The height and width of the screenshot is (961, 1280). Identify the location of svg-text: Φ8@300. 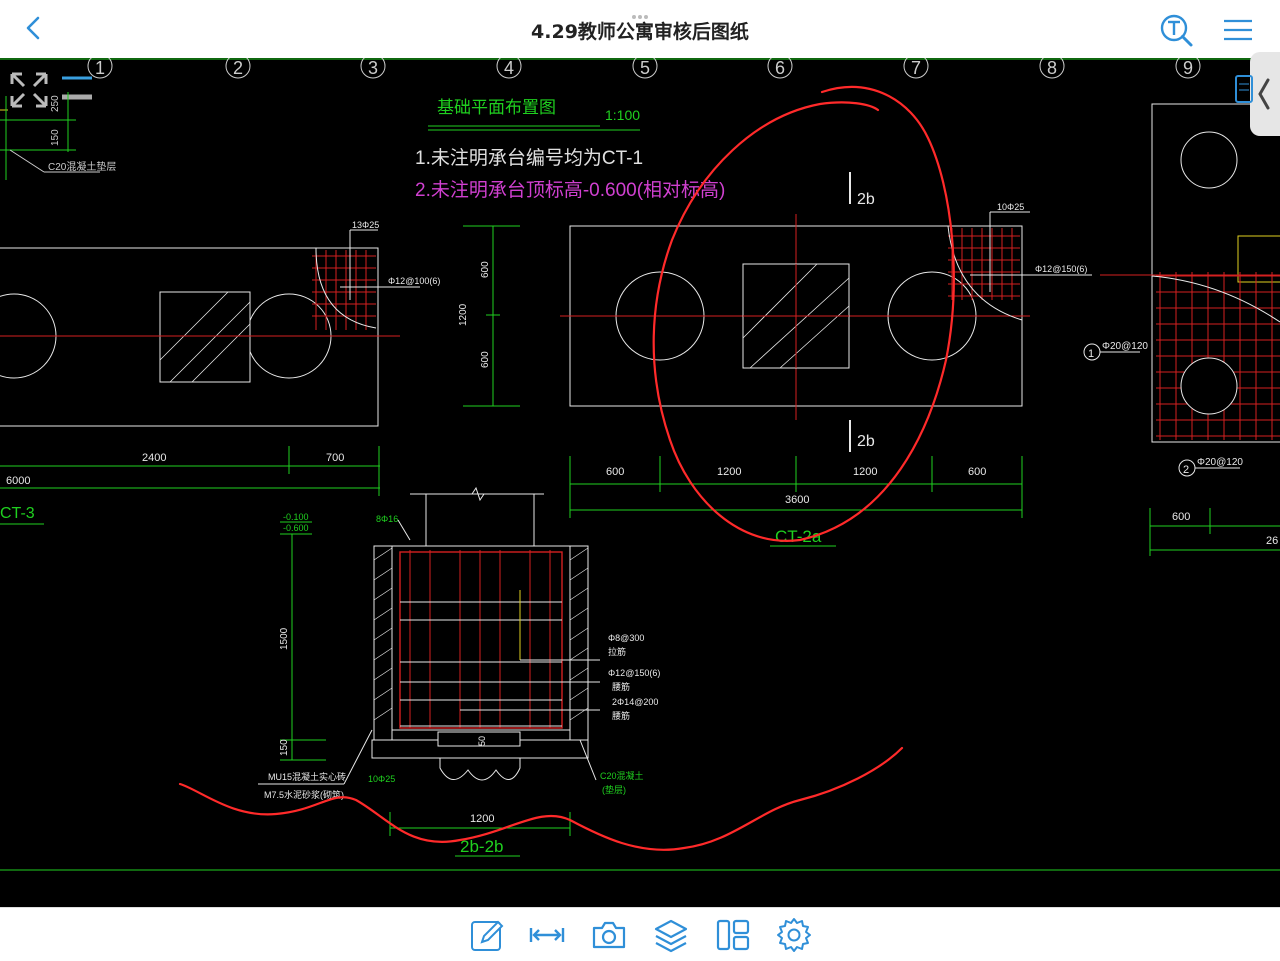
(626, 638).